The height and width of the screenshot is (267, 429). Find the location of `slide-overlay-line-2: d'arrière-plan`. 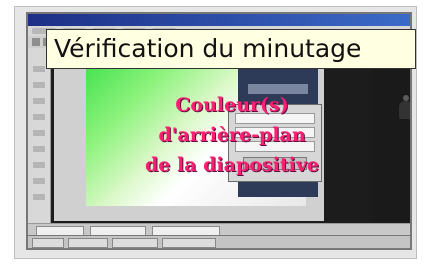

slide-overlay-line-2: d'arrière-plan is located at coordinates (232, 135).